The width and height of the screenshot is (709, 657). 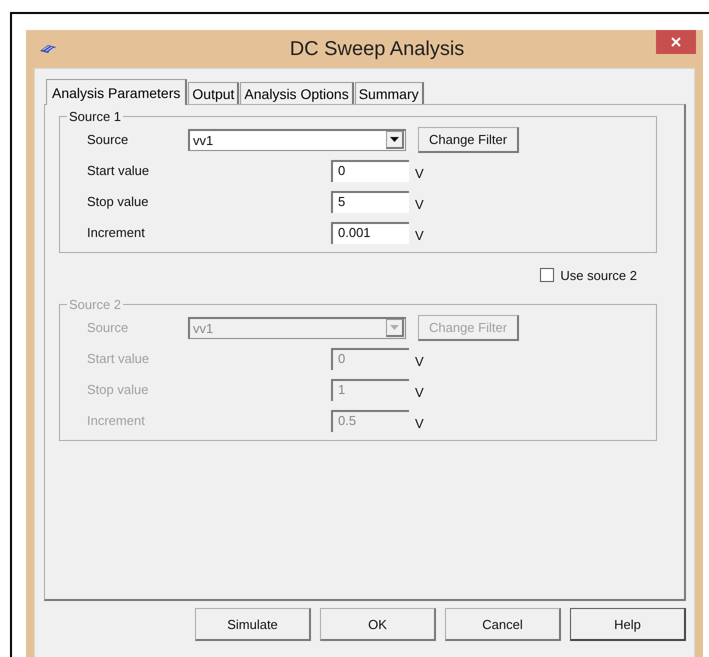 What do you see at coordinates (370, 233) in the screenshot?
I see `input-field: 0.001` at bounding box center [370, 233].